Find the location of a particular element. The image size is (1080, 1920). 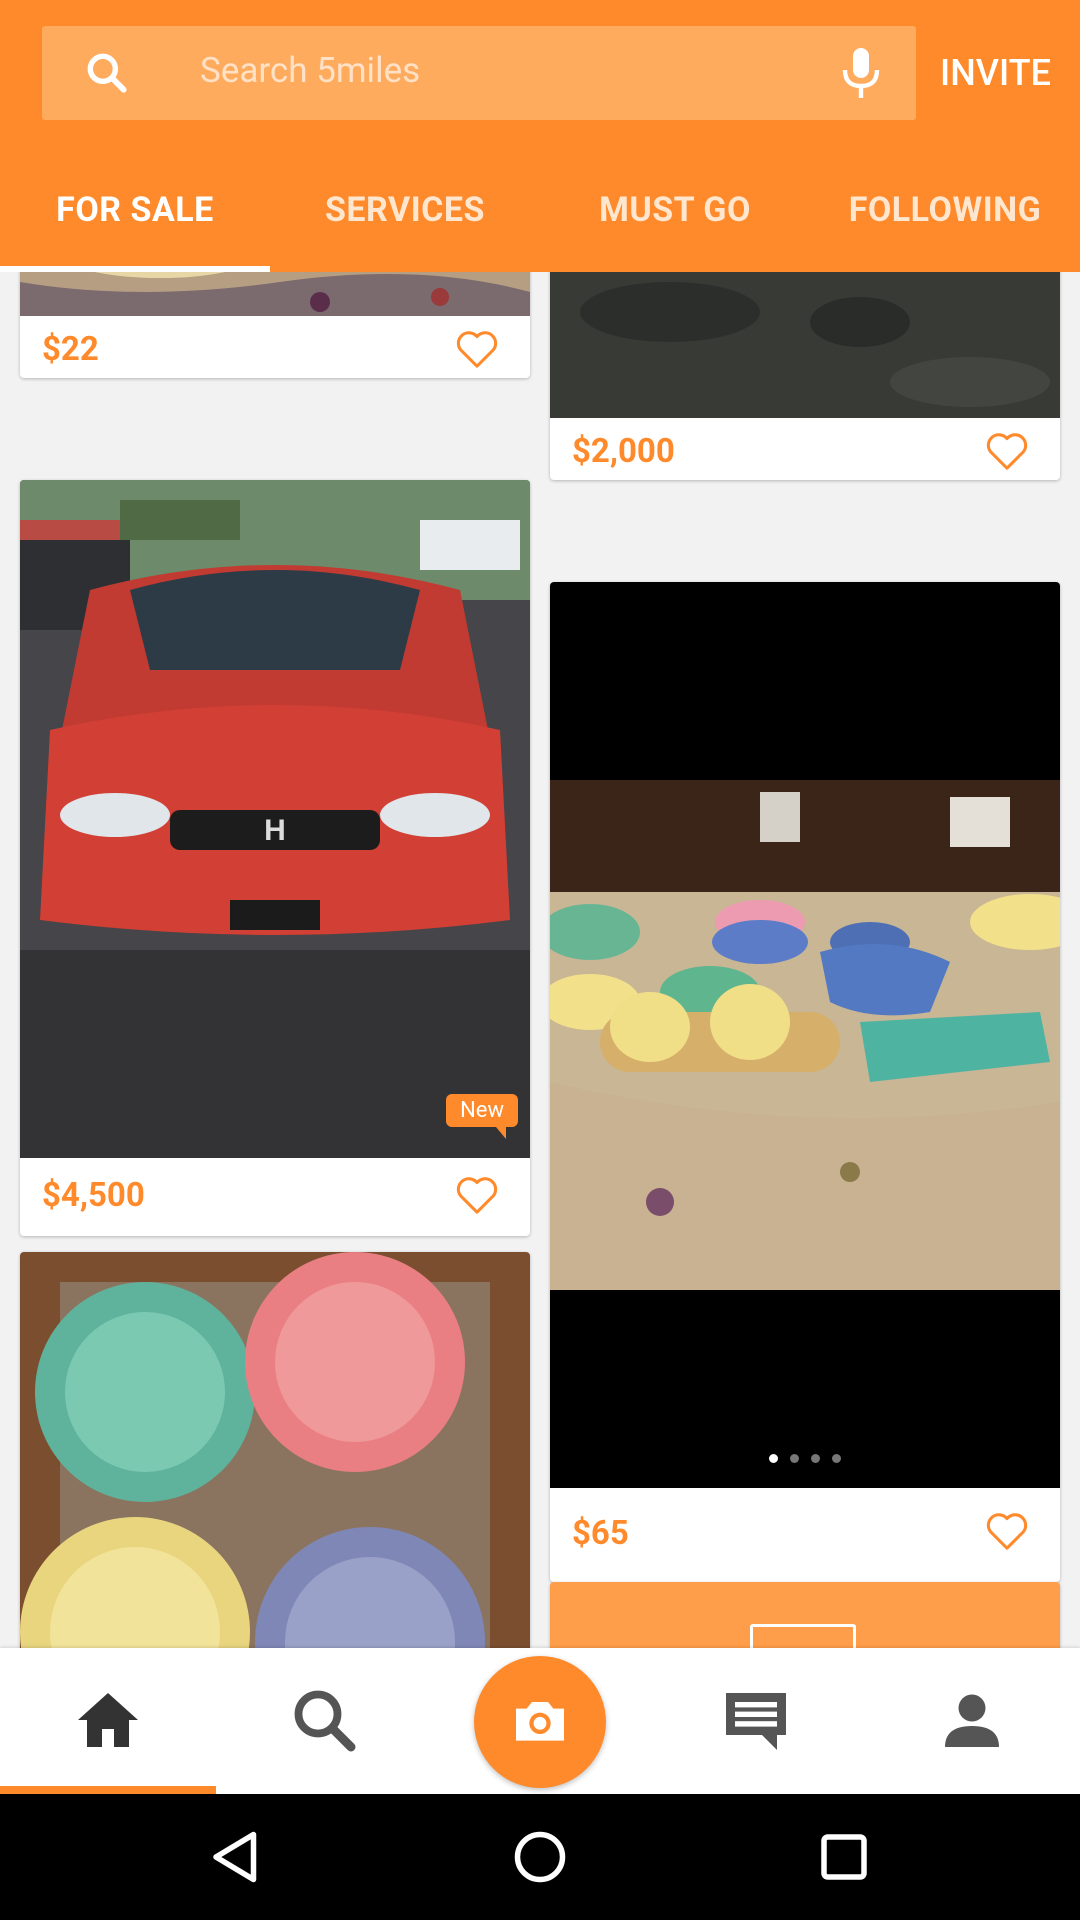

promo-card is located at coordinates (805, 1615).